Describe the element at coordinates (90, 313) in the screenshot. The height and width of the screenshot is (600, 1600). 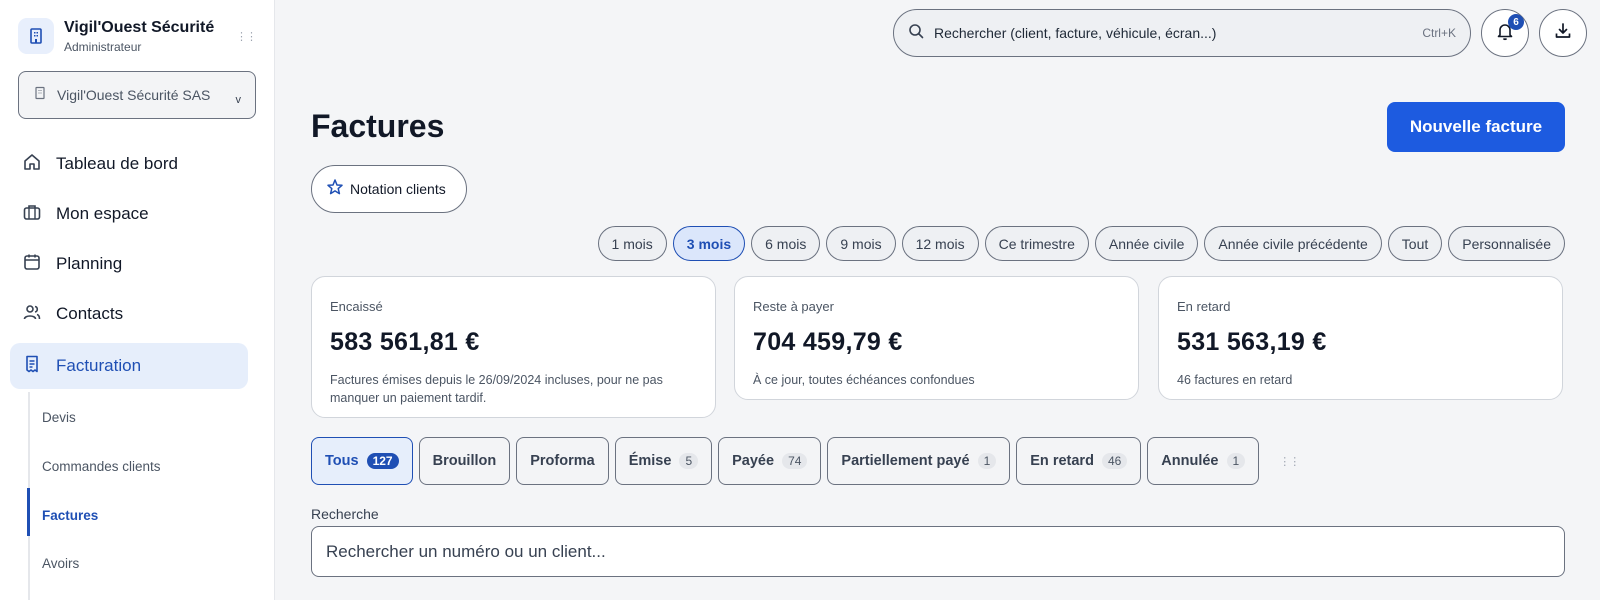
I see `sidebar-item-label: Contacts` at that location.